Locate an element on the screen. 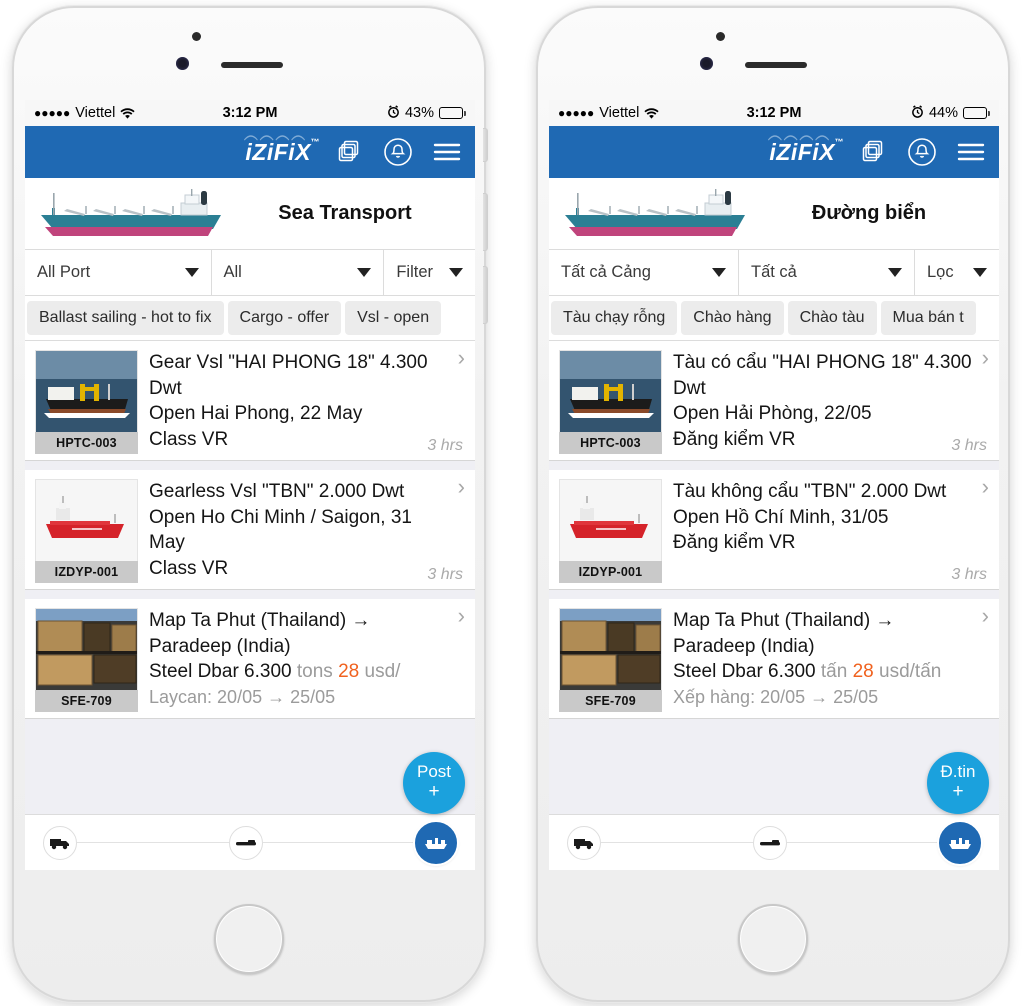  mute-switch is located at coordinates (485, 145).